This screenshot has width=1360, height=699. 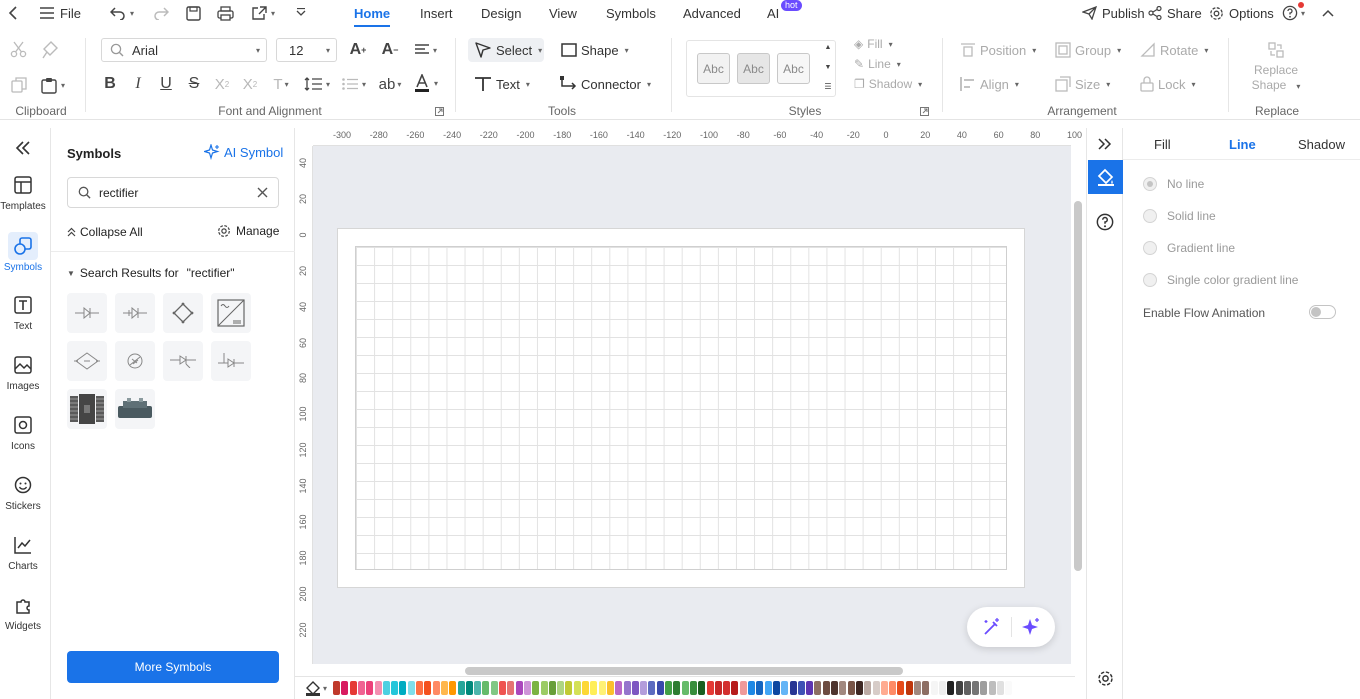 I want to click on cut-icon, so click(x=19, y=50).